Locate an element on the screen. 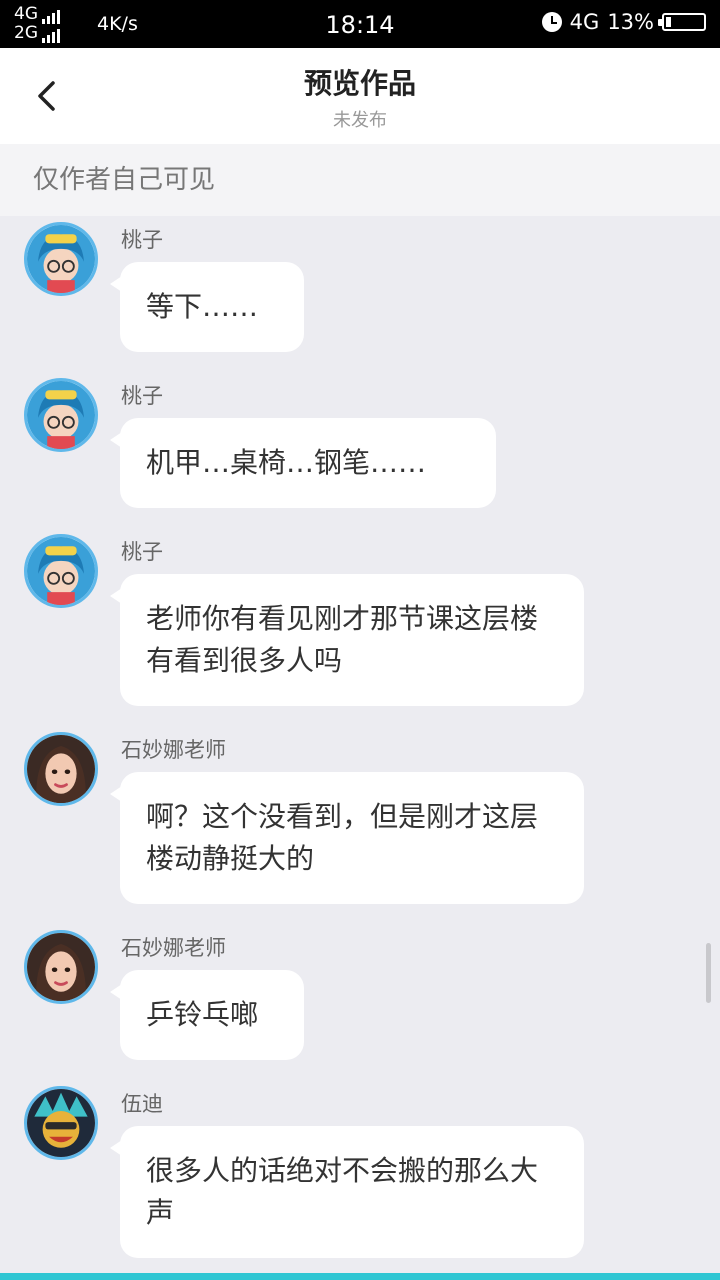 Image resolution: width=720 pixels, height=1280 pixels. avatar-woody is located at coordinates (61, 1123).